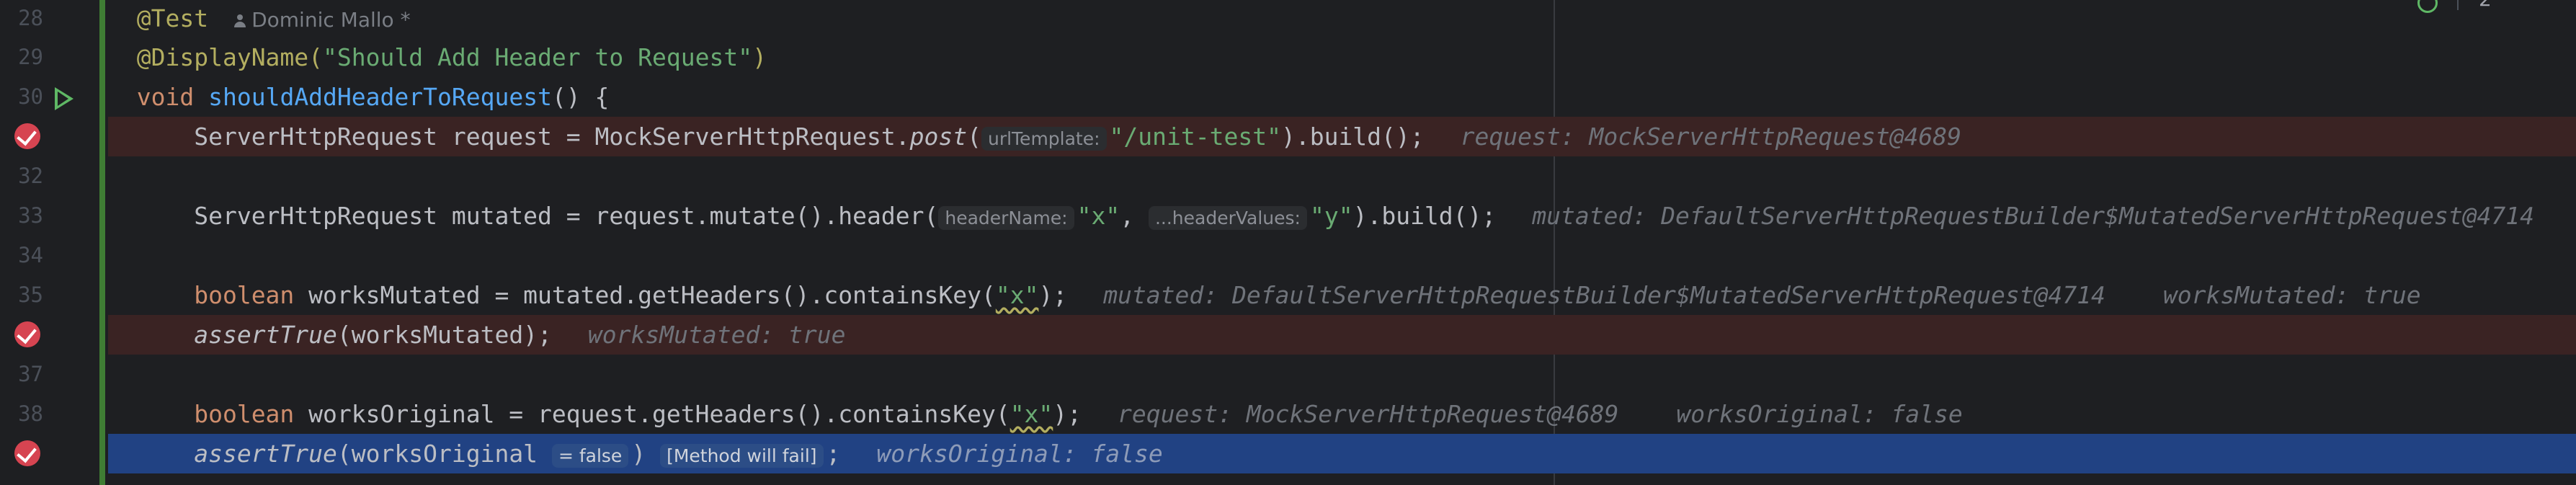 The width and height of the screenshot is (2576, 485). Describe the element at coordinates (538, 57) in the screenshot. I see `string-literal: "Should Add Header to Request"` at that location.